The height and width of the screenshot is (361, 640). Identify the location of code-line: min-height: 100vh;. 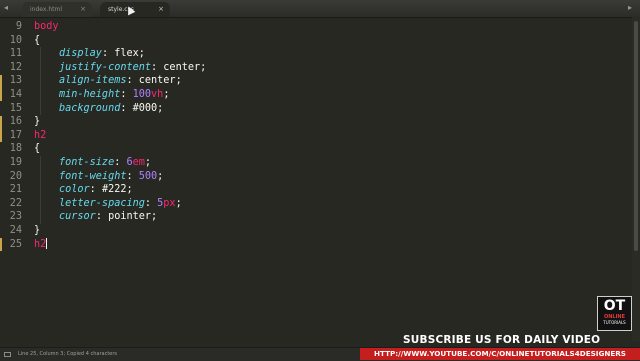
(114, 95).